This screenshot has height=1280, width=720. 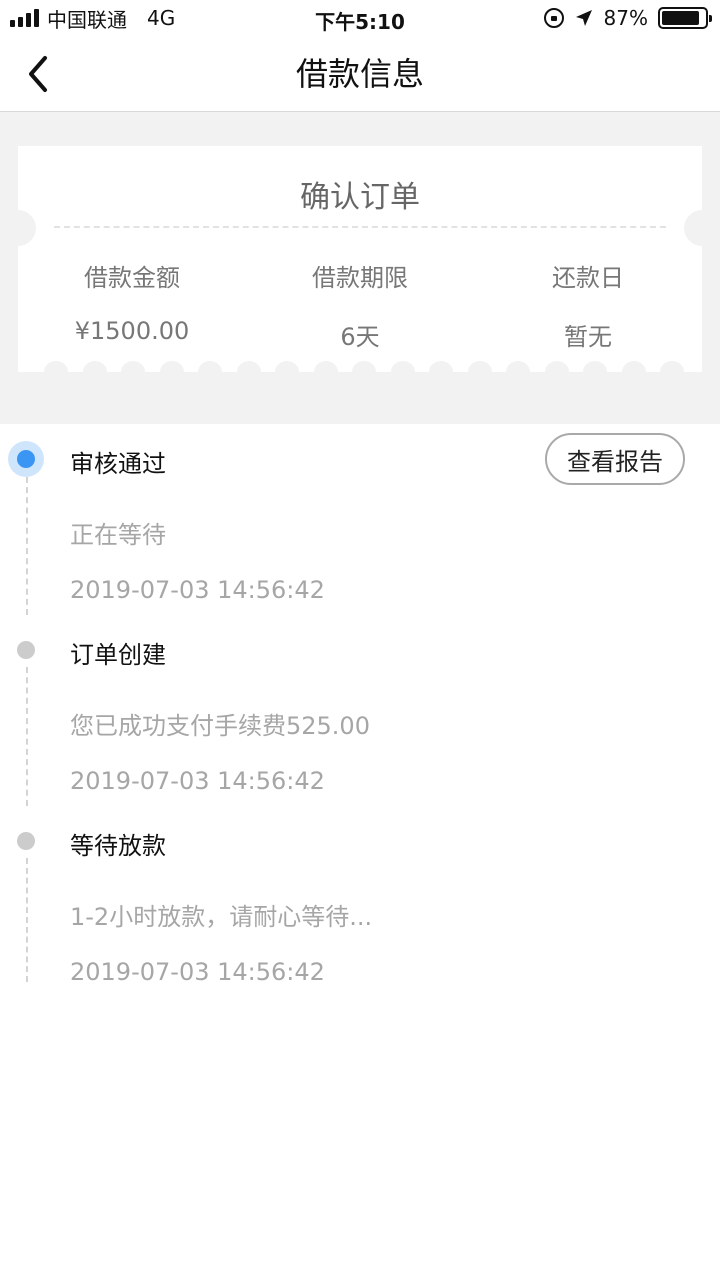 I want to click on summary-value: ¥1500.00, so click(x=132, y=331).